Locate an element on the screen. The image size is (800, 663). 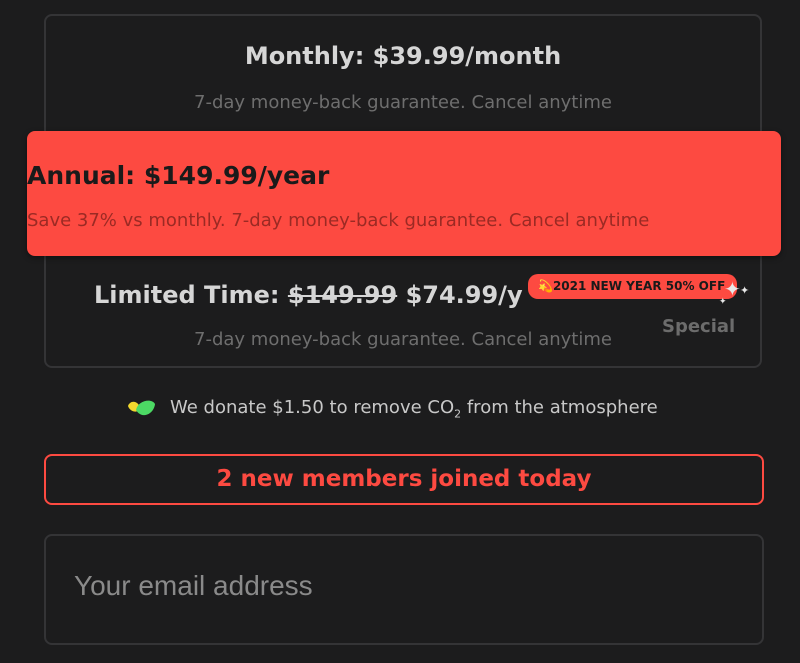
plan-limited-prefix: Limited Time: is located at coordinates (187, 295).